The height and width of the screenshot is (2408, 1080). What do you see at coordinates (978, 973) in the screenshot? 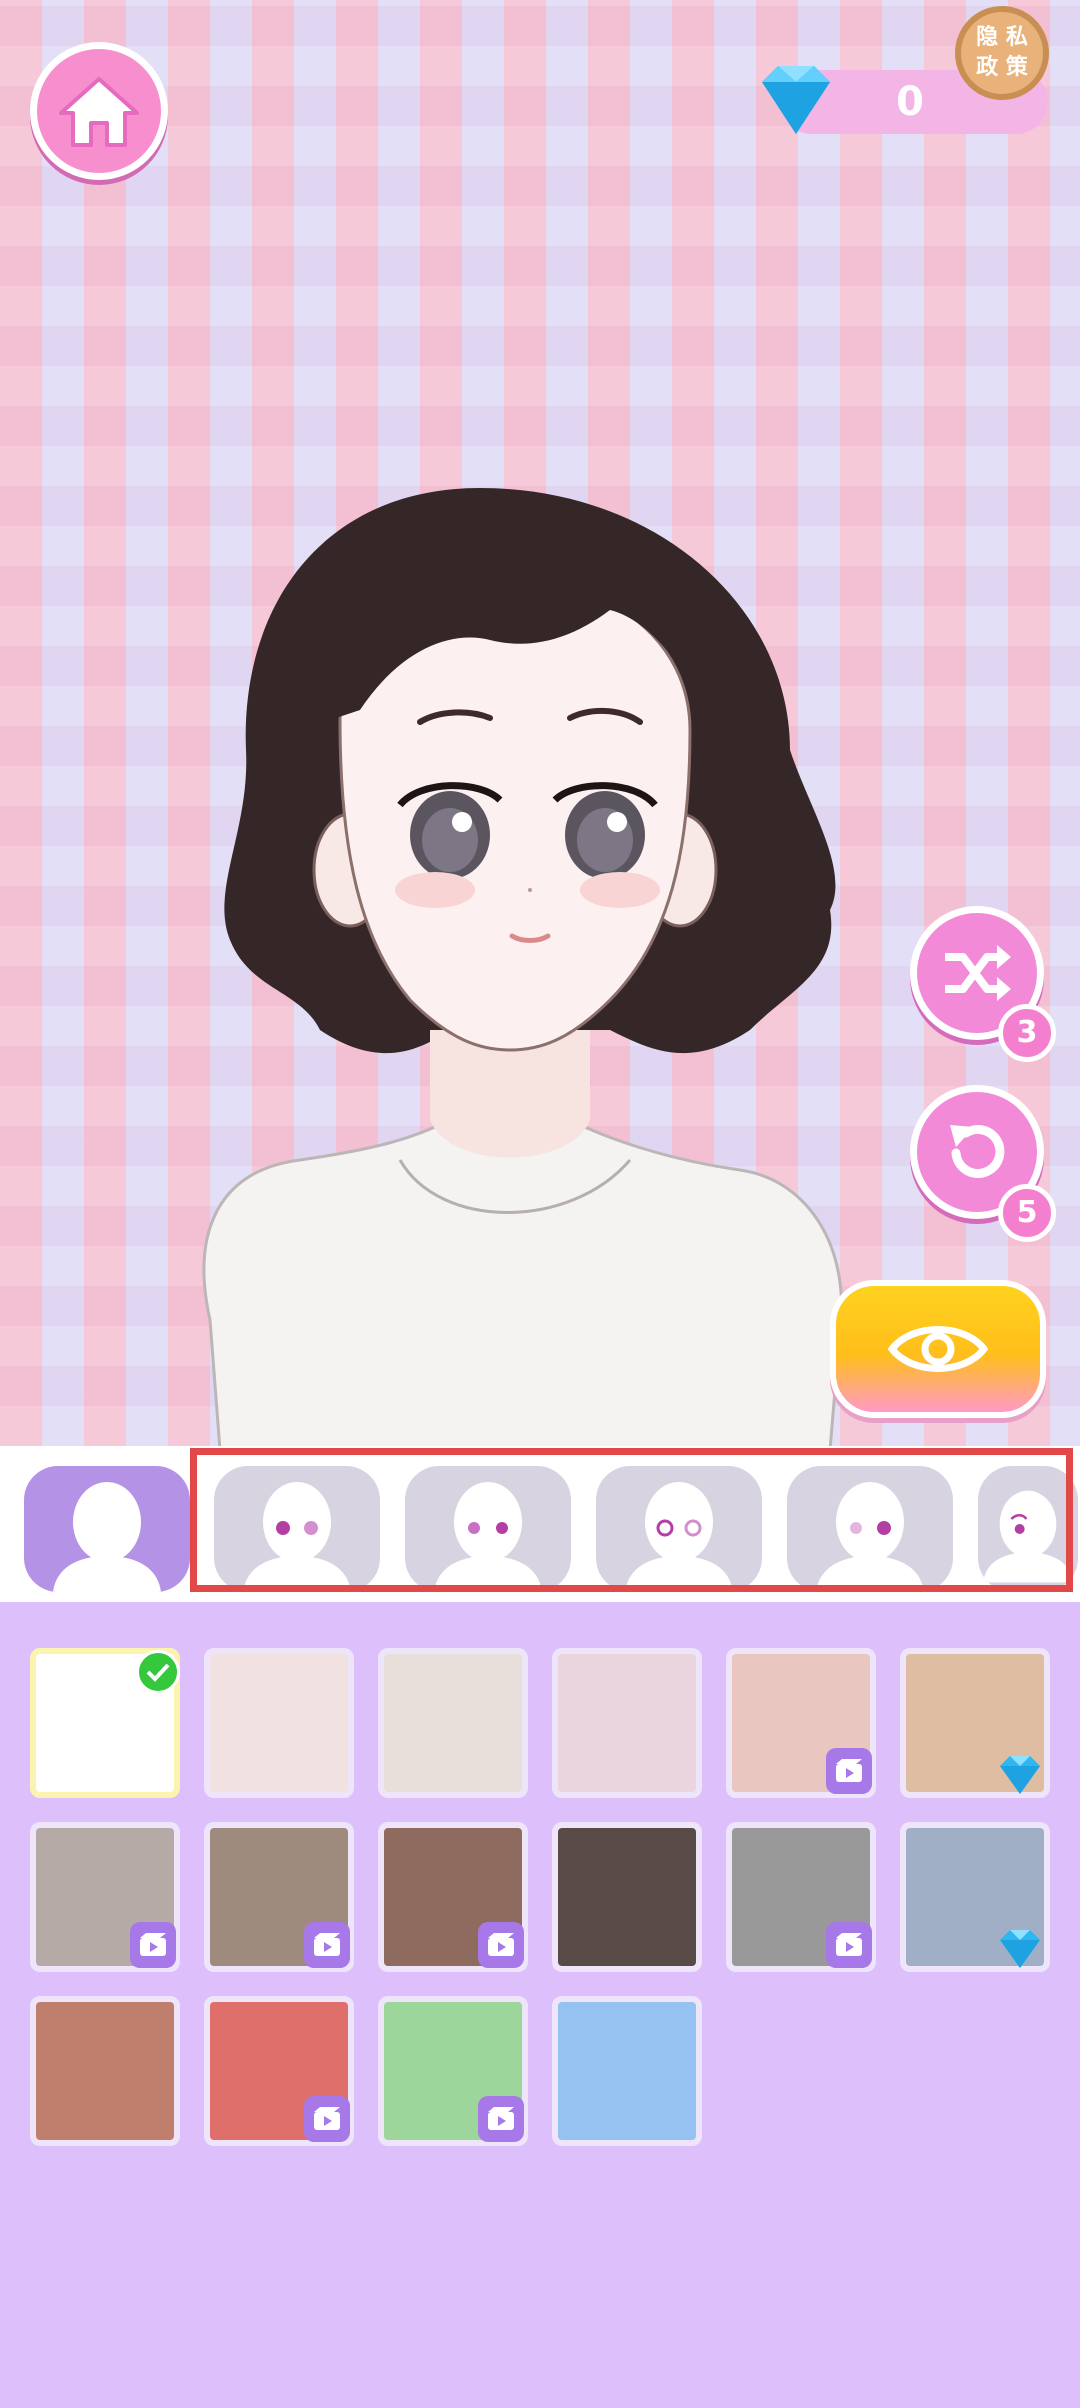
I see `shuffle-icon` at bounding box center [978, 973].